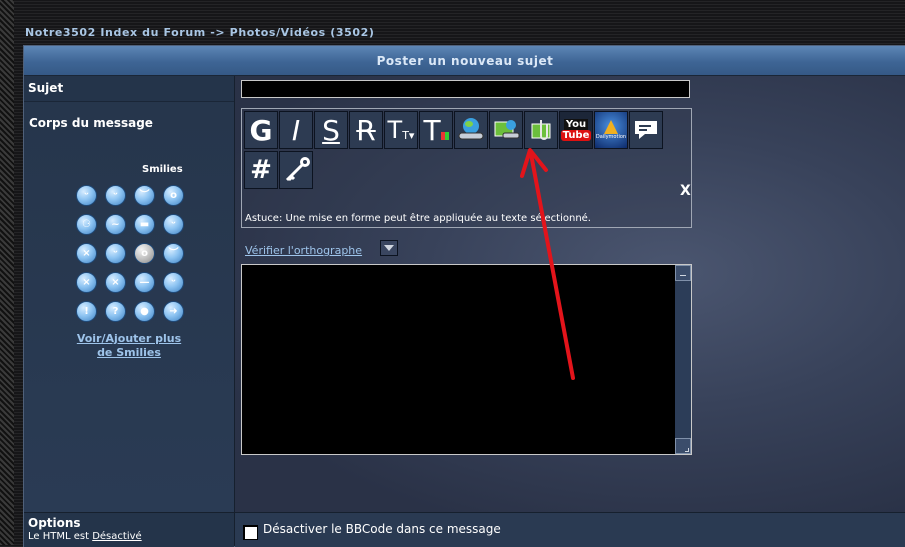 This screenshot has height=547, width=905. I want to click on page-title: Poster un nouveau sujet, so click(465, 61).